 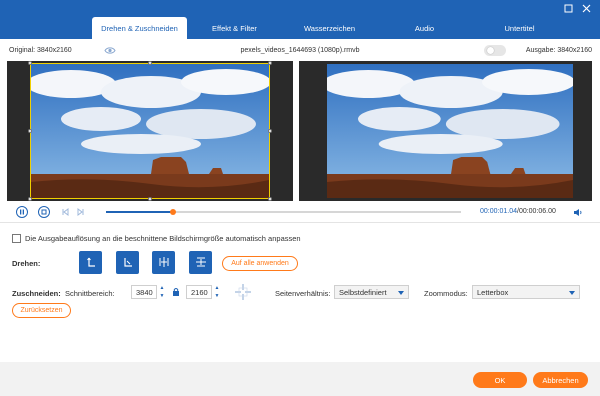 What do you see at coordinates (270, 63) in the screenshot?
I see `crop-handle-top-right` at bounding box center [270, 63].